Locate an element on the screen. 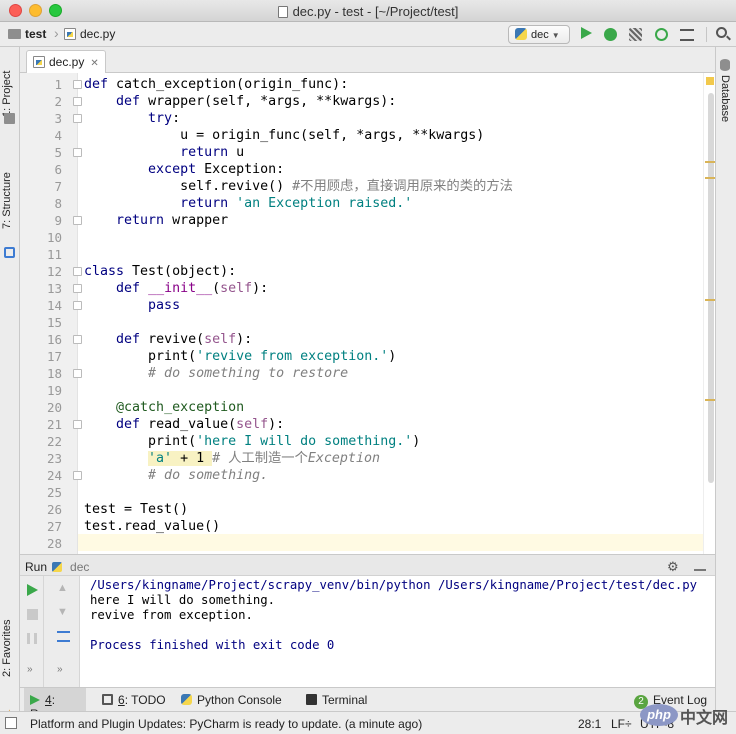 The image size is (736, 734). left-tool-strip: 1: Project 7: Structure 2: Favorites ★ is located at coordinates (10, 383).